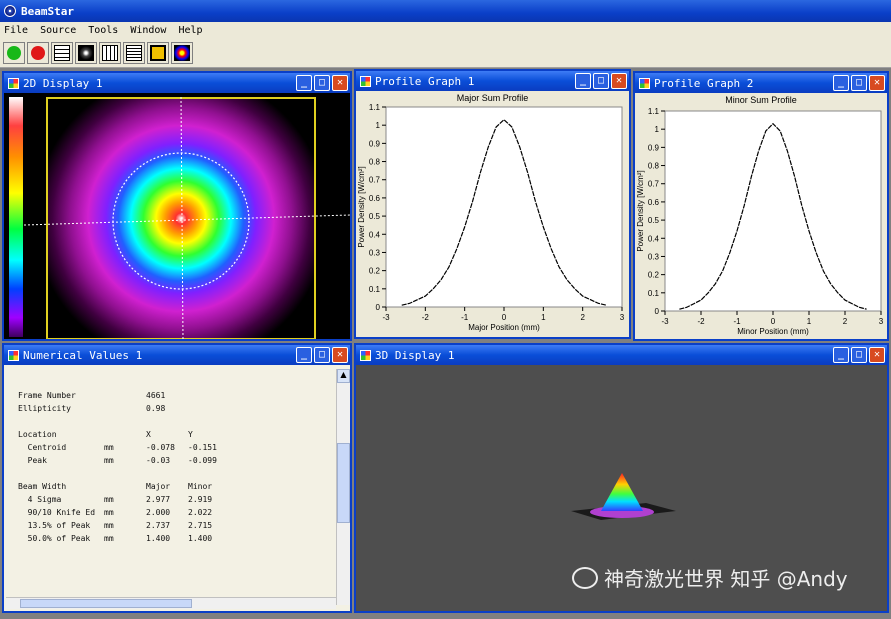 The image size is (891, 619). What do you see at coordinates (158, 499) in the screenshot?
I see `numerical-v1: 2.977` at bounding box center [158, 499].